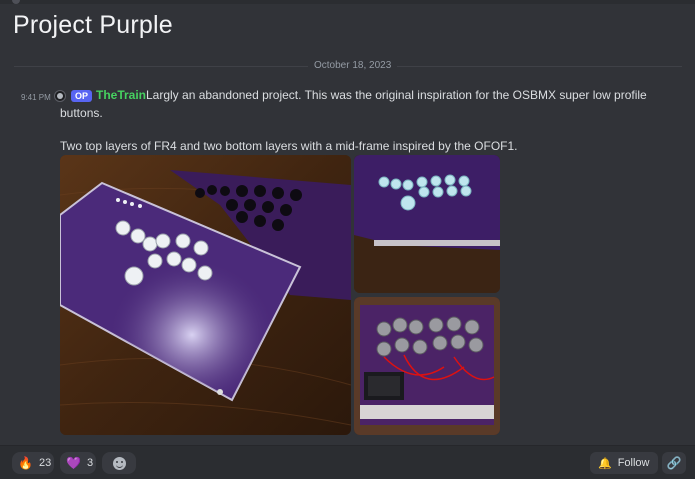 Image resolution: width=695 pixels, height=479 pixels. I want to click on smiley-icon, so click(119, 463).